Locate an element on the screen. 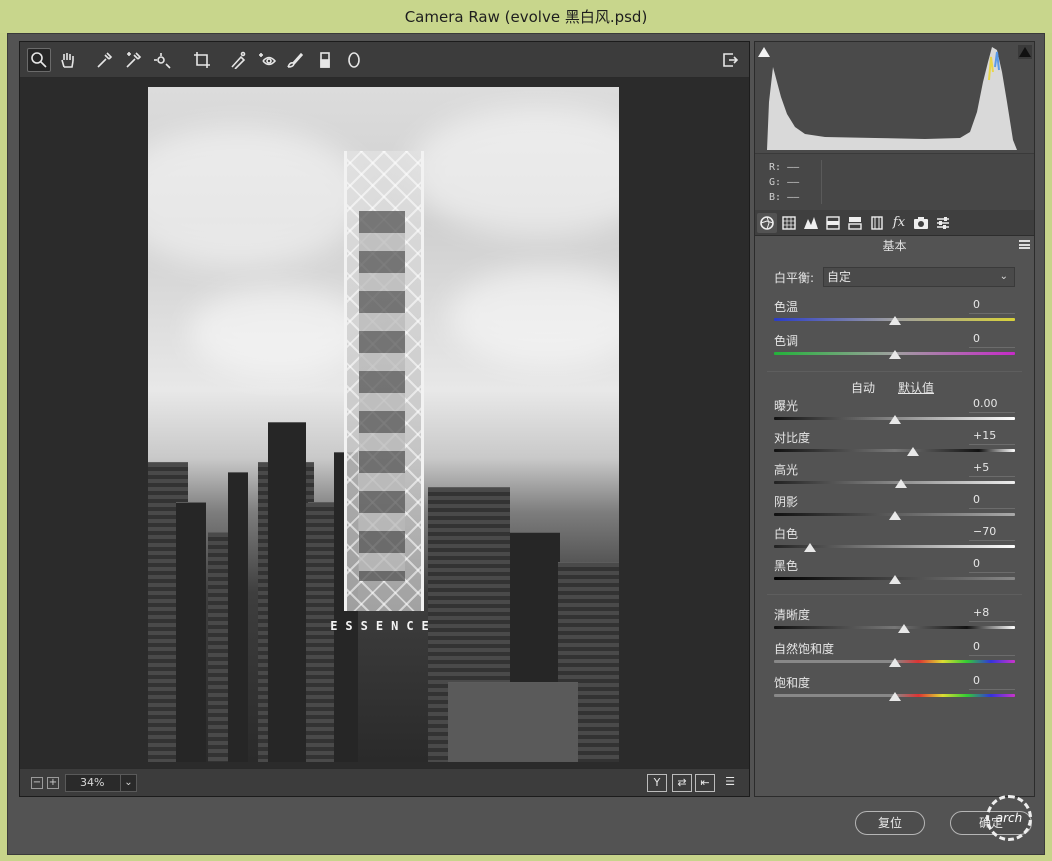  window-titlebar: Camera Raw (evolve 黑白风.psd) is located at coordinates (526, 16).